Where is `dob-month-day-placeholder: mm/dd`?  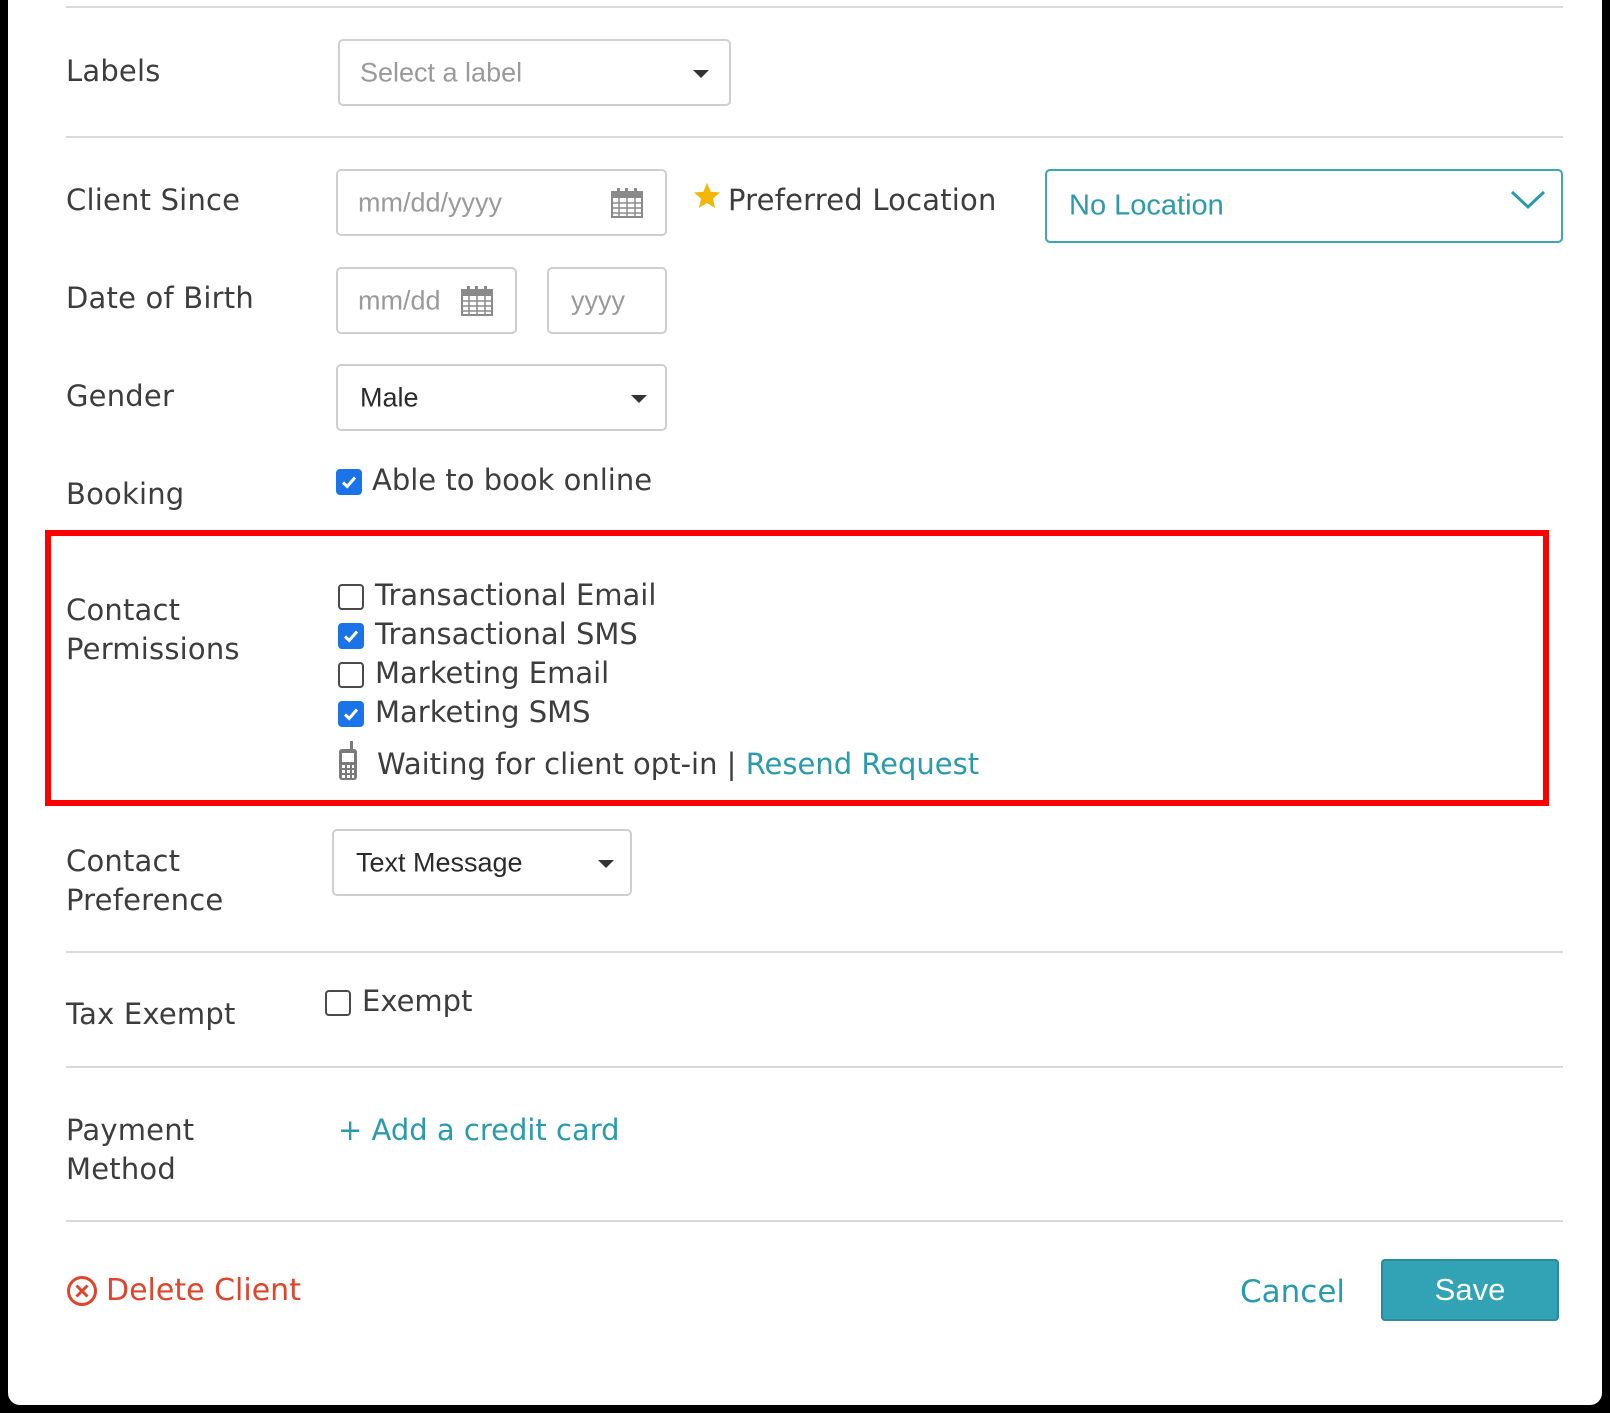 dob-month-day-placeholder: mm/dd is located at coordinates (399, 300).